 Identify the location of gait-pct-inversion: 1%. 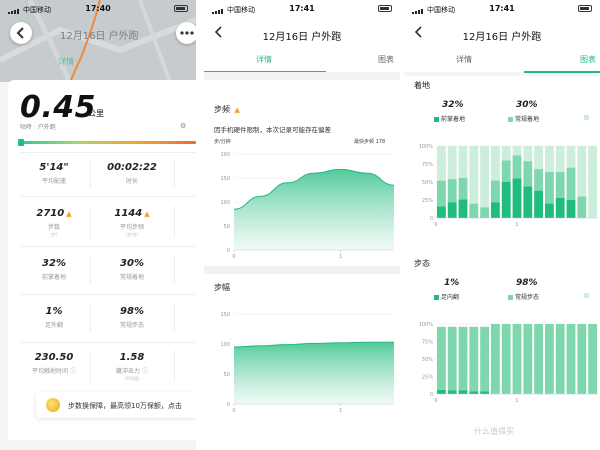
(452, 283).